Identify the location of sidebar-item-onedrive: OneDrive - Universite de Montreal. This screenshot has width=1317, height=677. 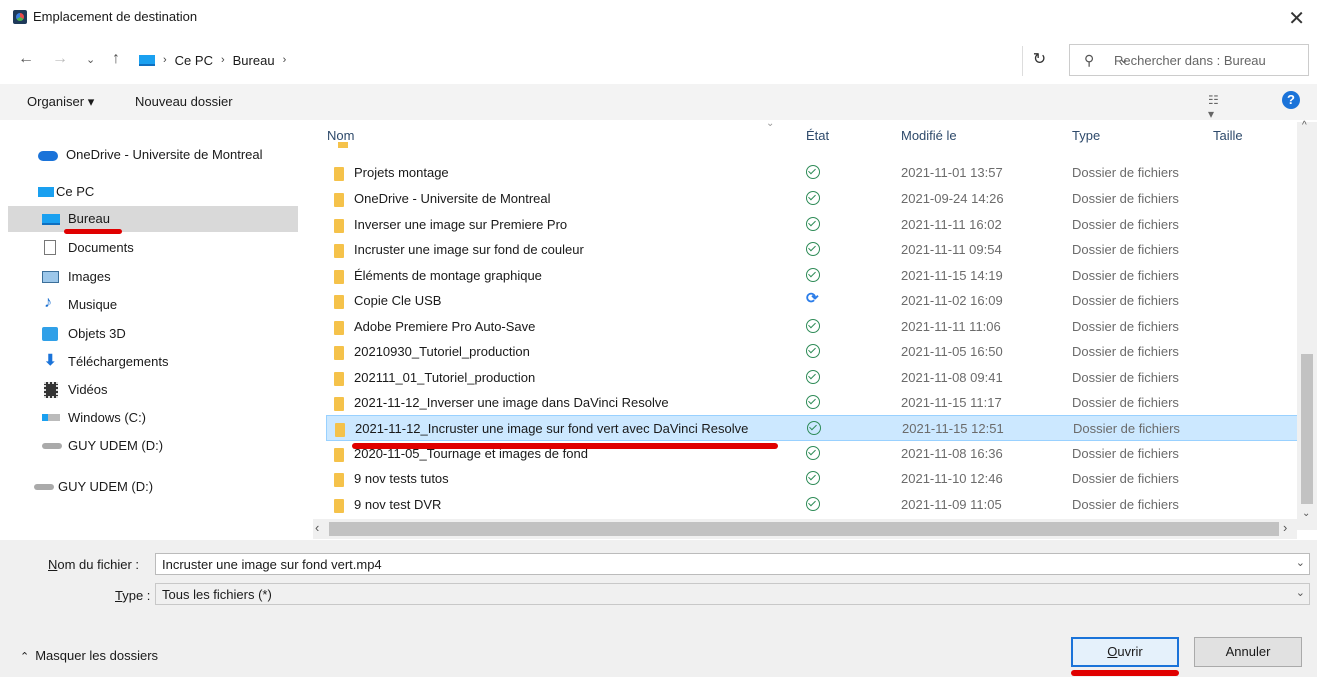
(153, 155).